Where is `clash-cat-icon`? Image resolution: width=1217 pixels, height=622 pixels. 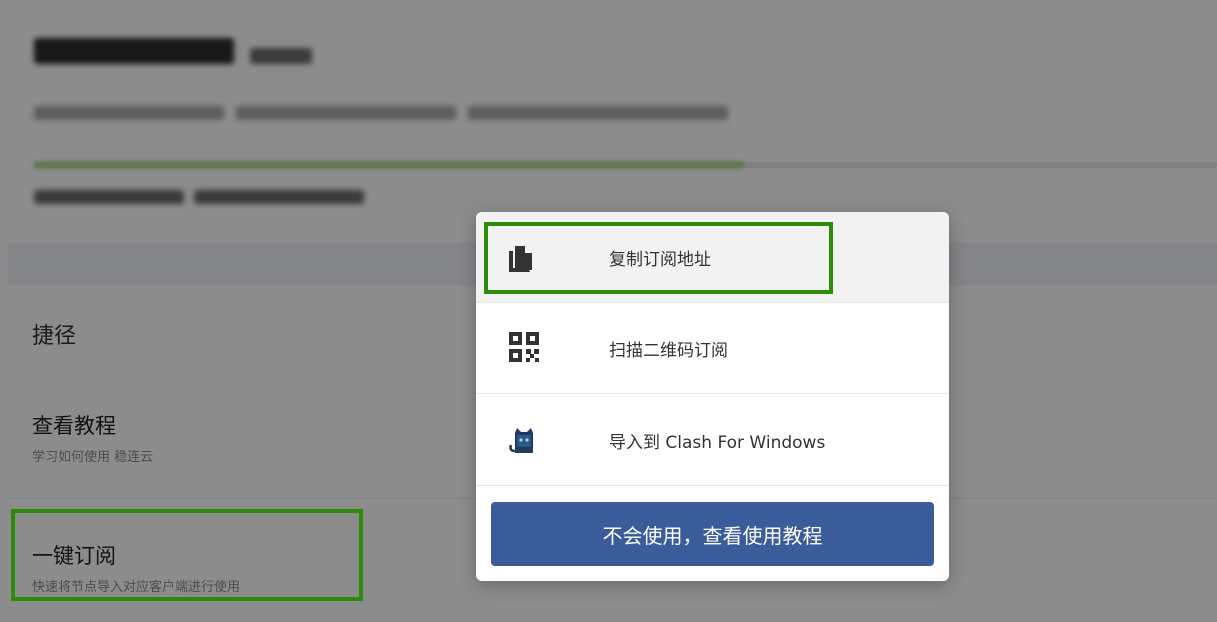 clash-cat-icon is located at coordinates (521, 440).